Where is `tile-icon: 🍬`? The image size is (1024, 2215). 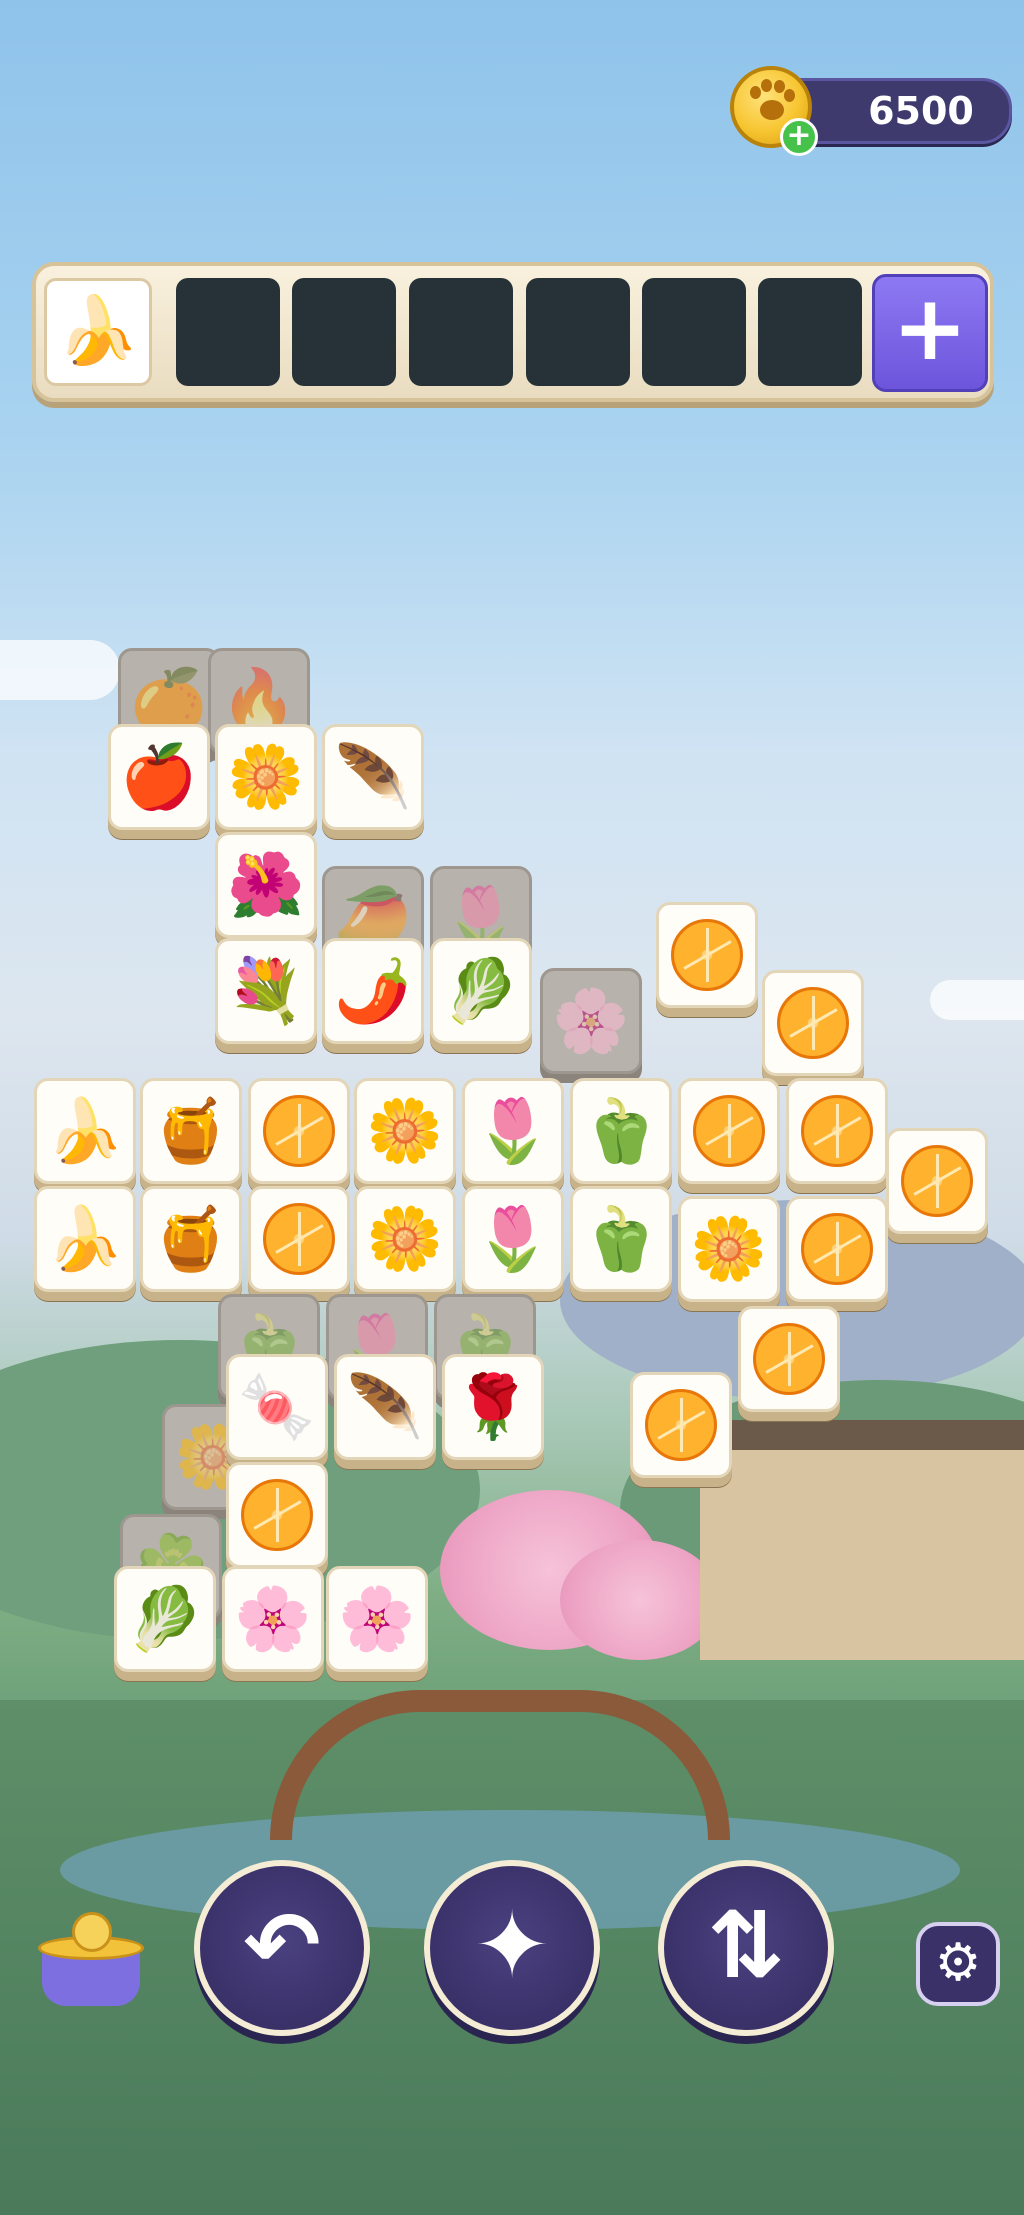 tile-icon: 🍬 is located at coordinates (277, 1406).